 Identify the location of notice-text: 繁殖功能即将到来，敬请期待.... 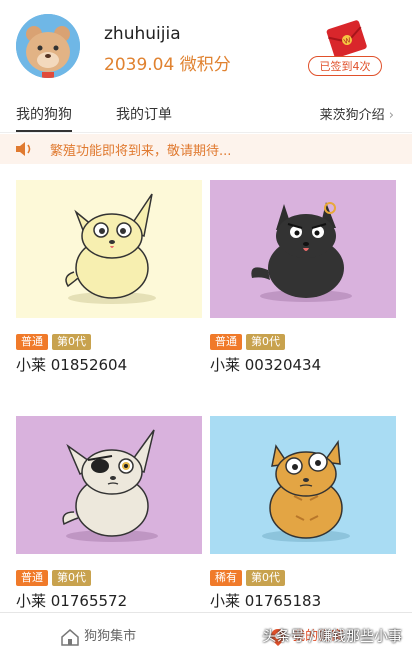
(141, 151).